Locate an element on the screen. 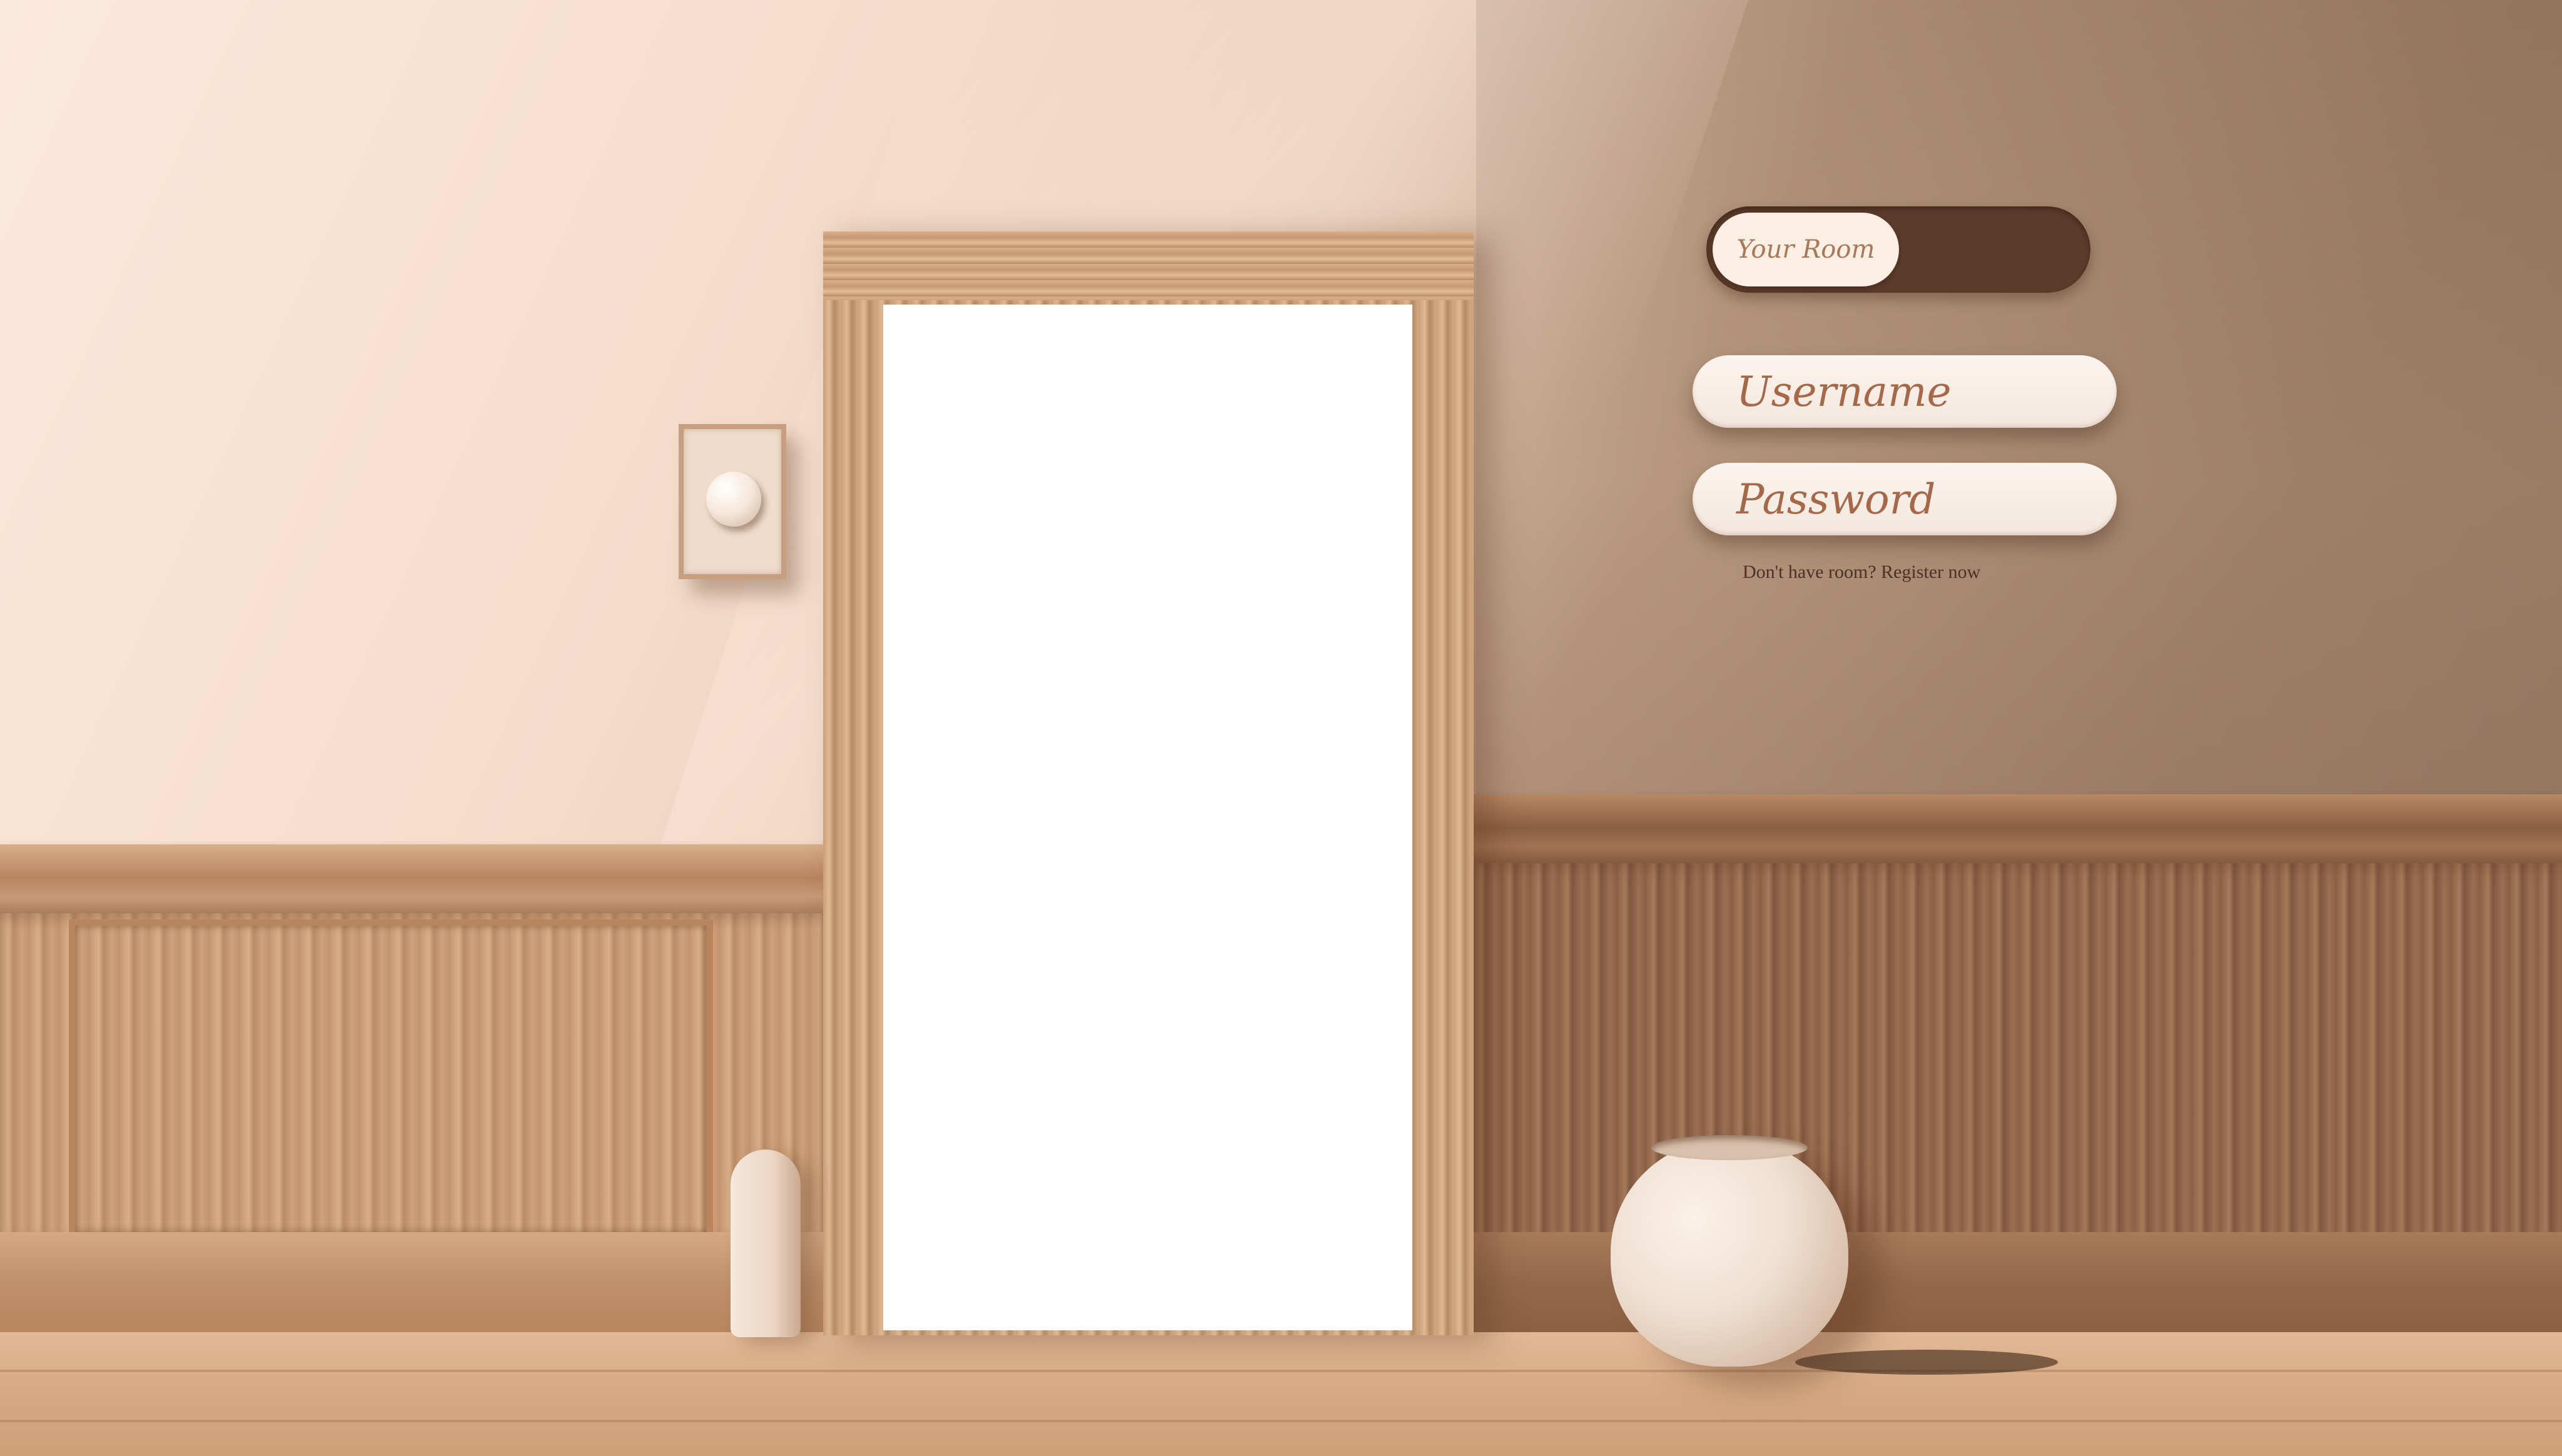 Image resolution: width=2562 pixels, height=1456 pixels. wainscot-panel is located at coordinates (391, 1078).